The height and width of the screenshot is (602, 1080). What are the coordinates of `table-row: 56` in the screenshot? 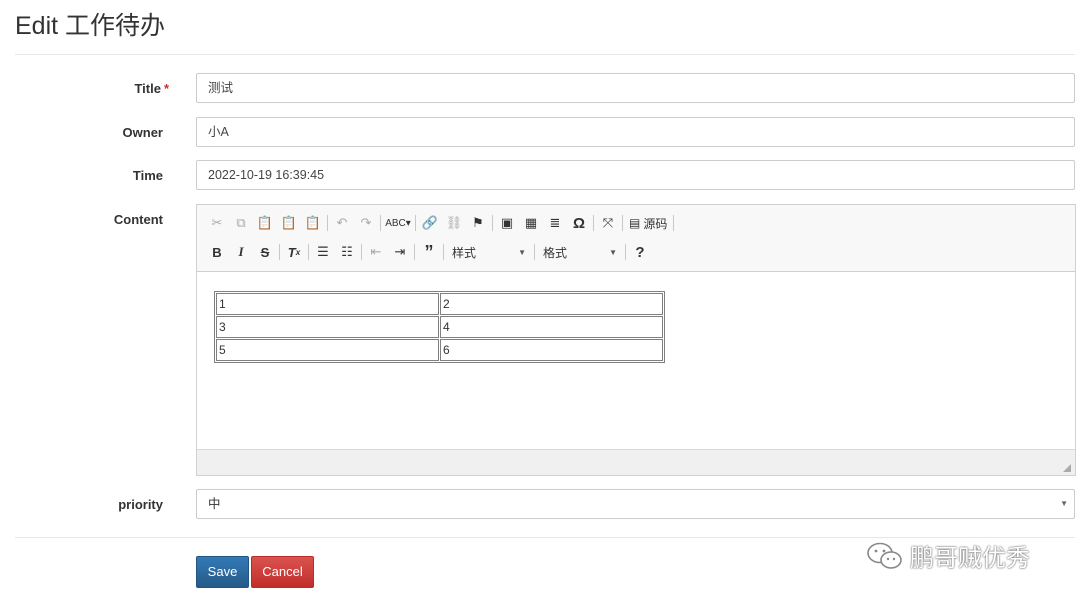 It's located at (439, 350).